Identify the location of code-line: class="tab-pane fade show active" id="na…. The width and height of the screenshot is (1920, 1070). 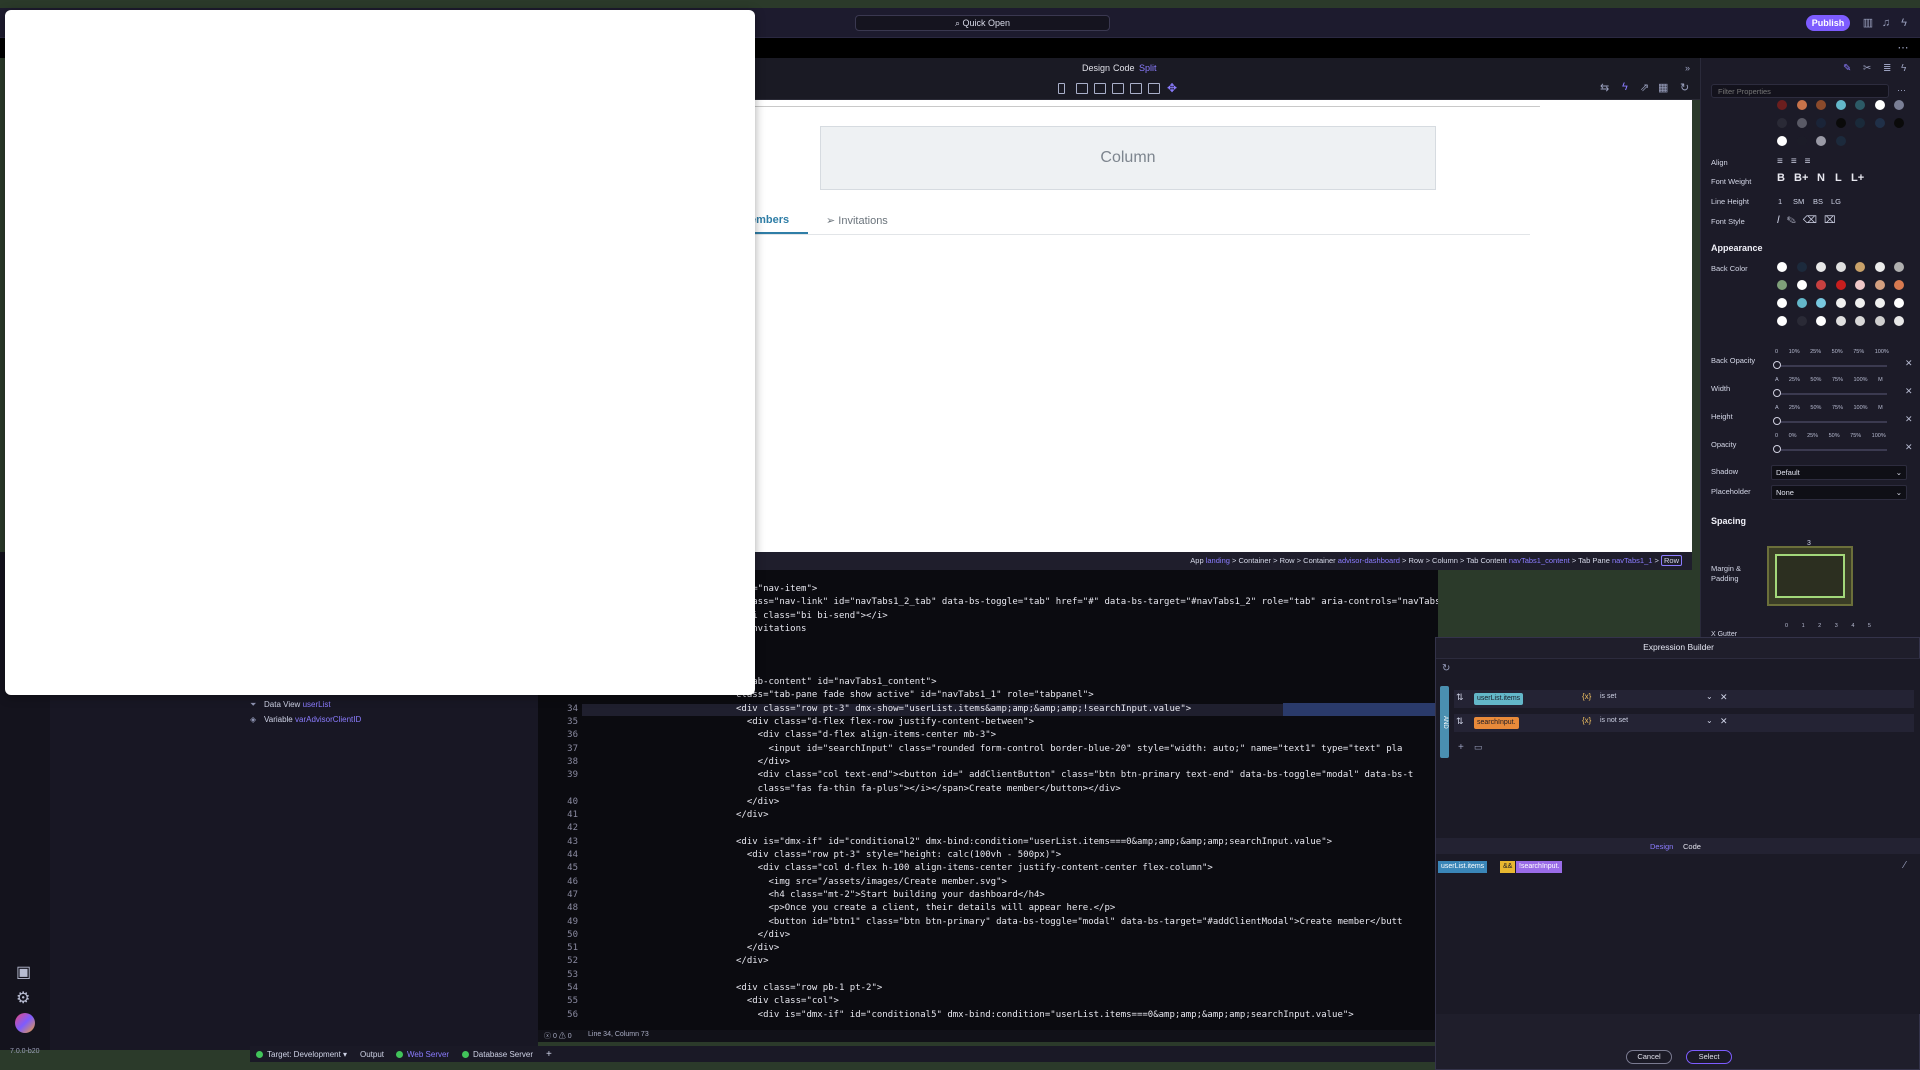
(915, 695).